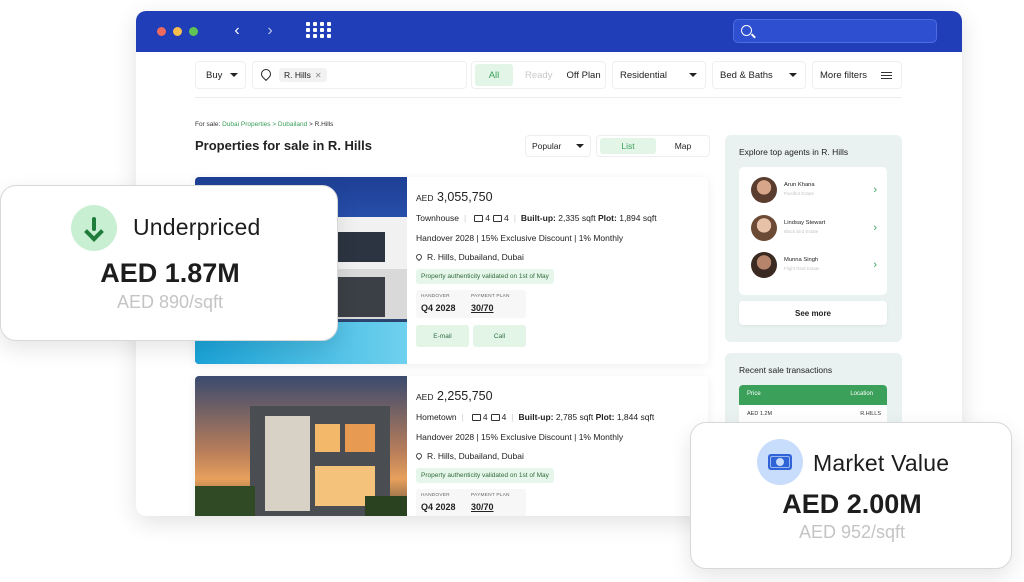 This screenshot has height=582, width=1024. Describe the element at coordinates (442, 336) in the screenshot. I see `email-button: E-mail` at that location.